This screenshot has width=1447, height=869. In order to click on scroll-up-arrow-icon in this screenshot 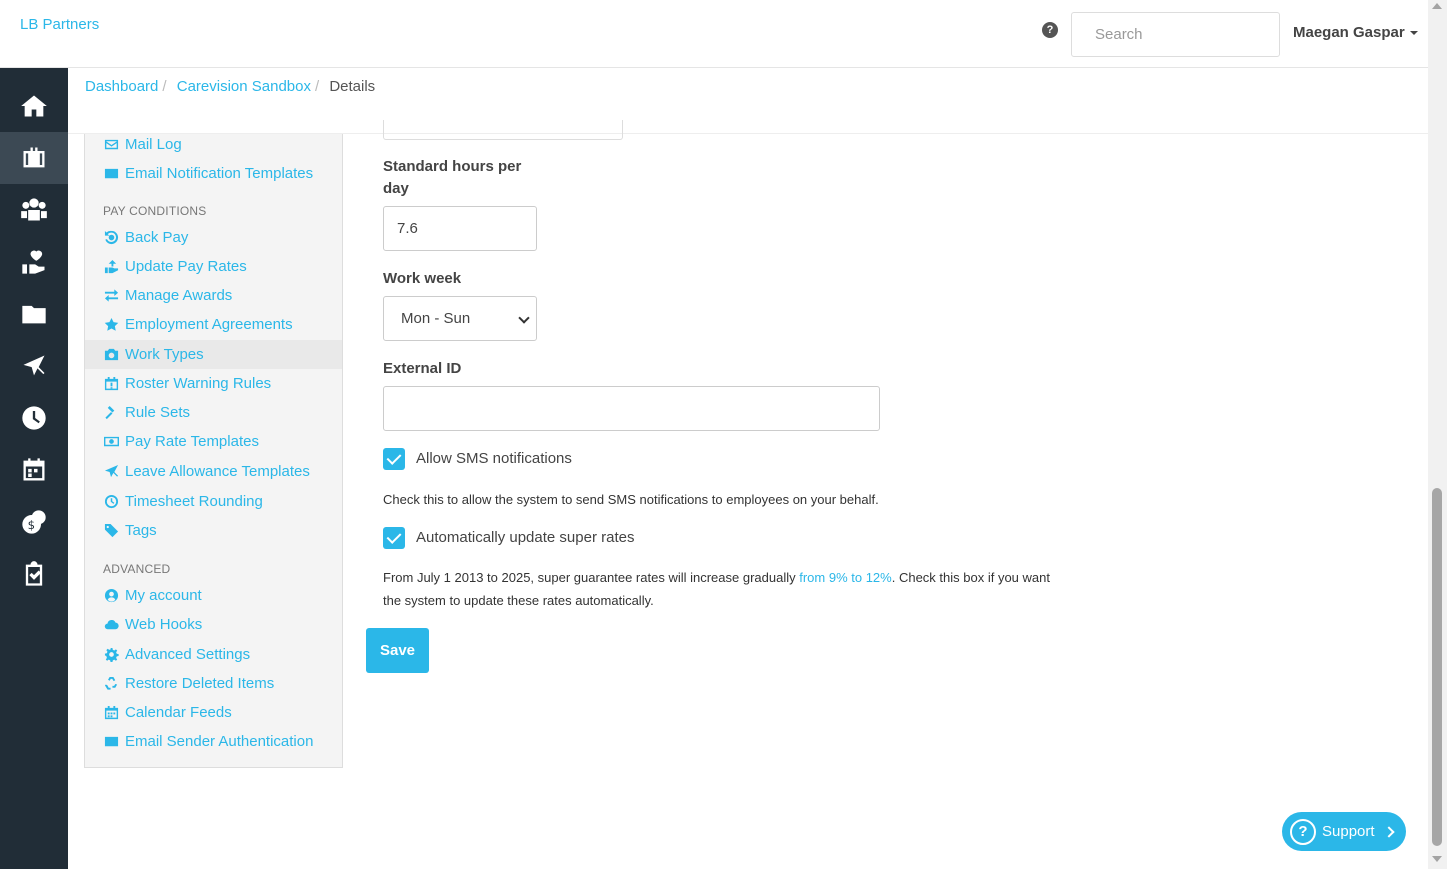, I will do `click(1437, 6)`.